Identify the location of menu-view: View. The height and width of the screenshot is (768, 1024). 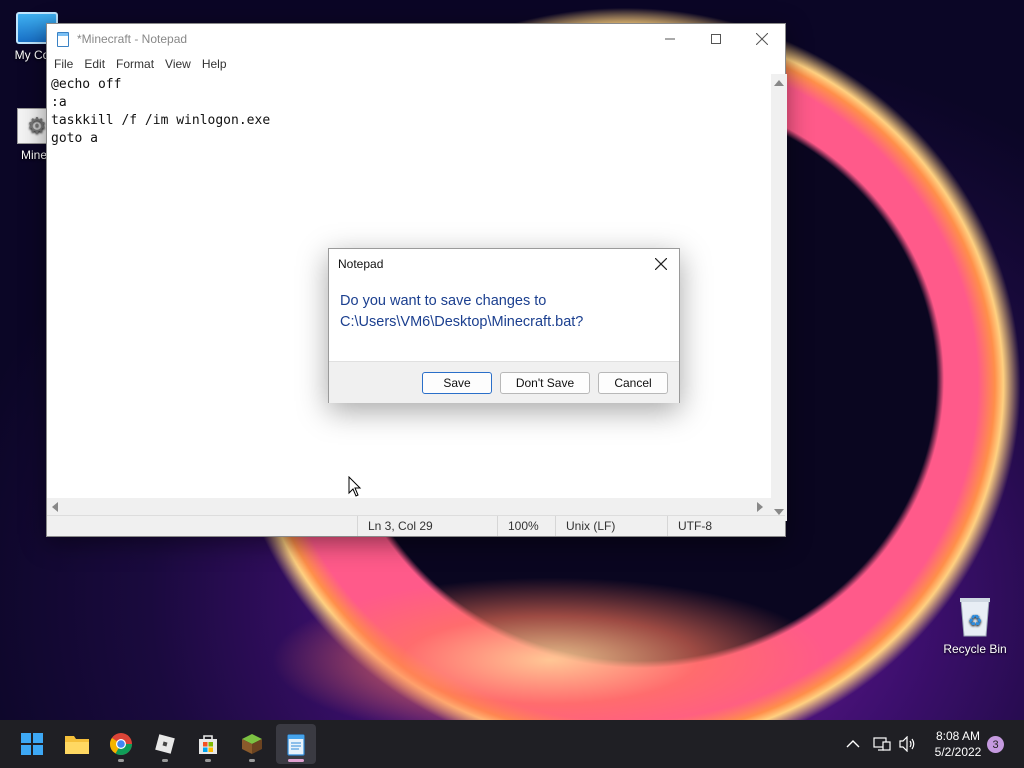
(178, 64).